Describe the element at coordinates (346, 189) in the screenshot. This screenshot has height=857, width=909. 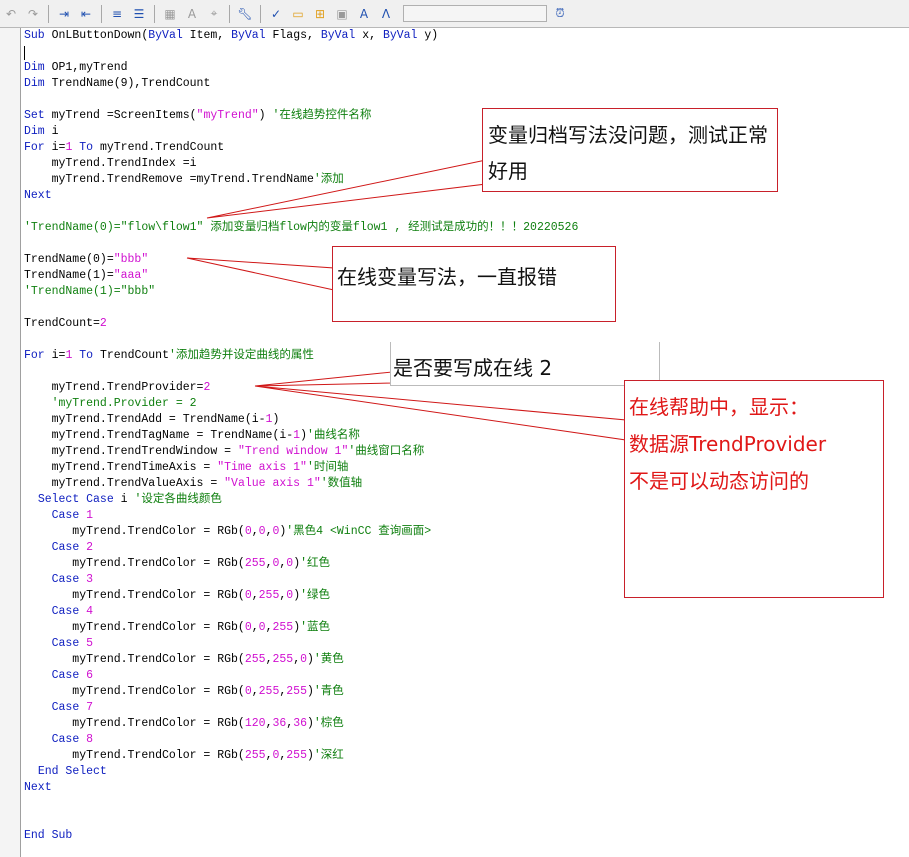
I see `leader-archive` at that location.